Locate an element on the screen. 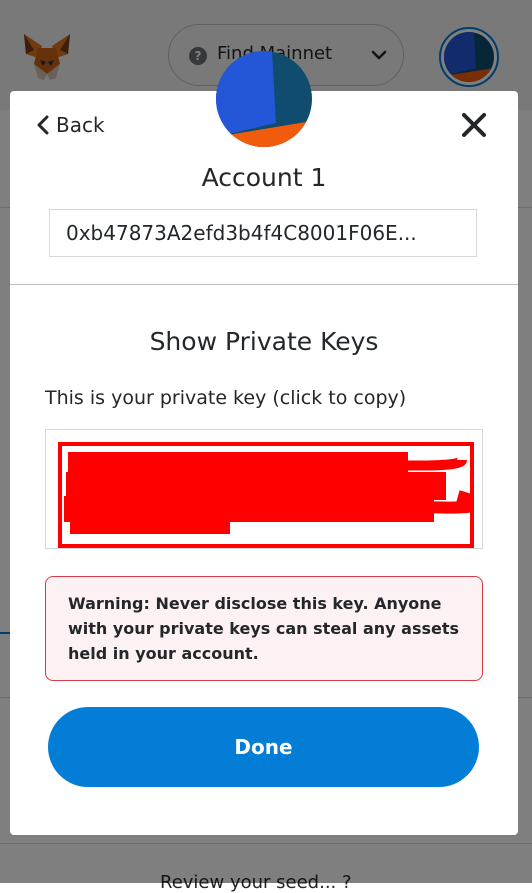  modal-divider is located at coordinates (264, 284).